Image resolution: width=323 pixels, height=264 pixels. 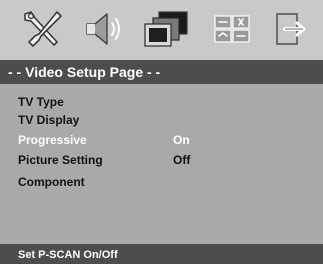 I want to click on page-title: - - Video Setup Page - -, so click(x=161, y=72).